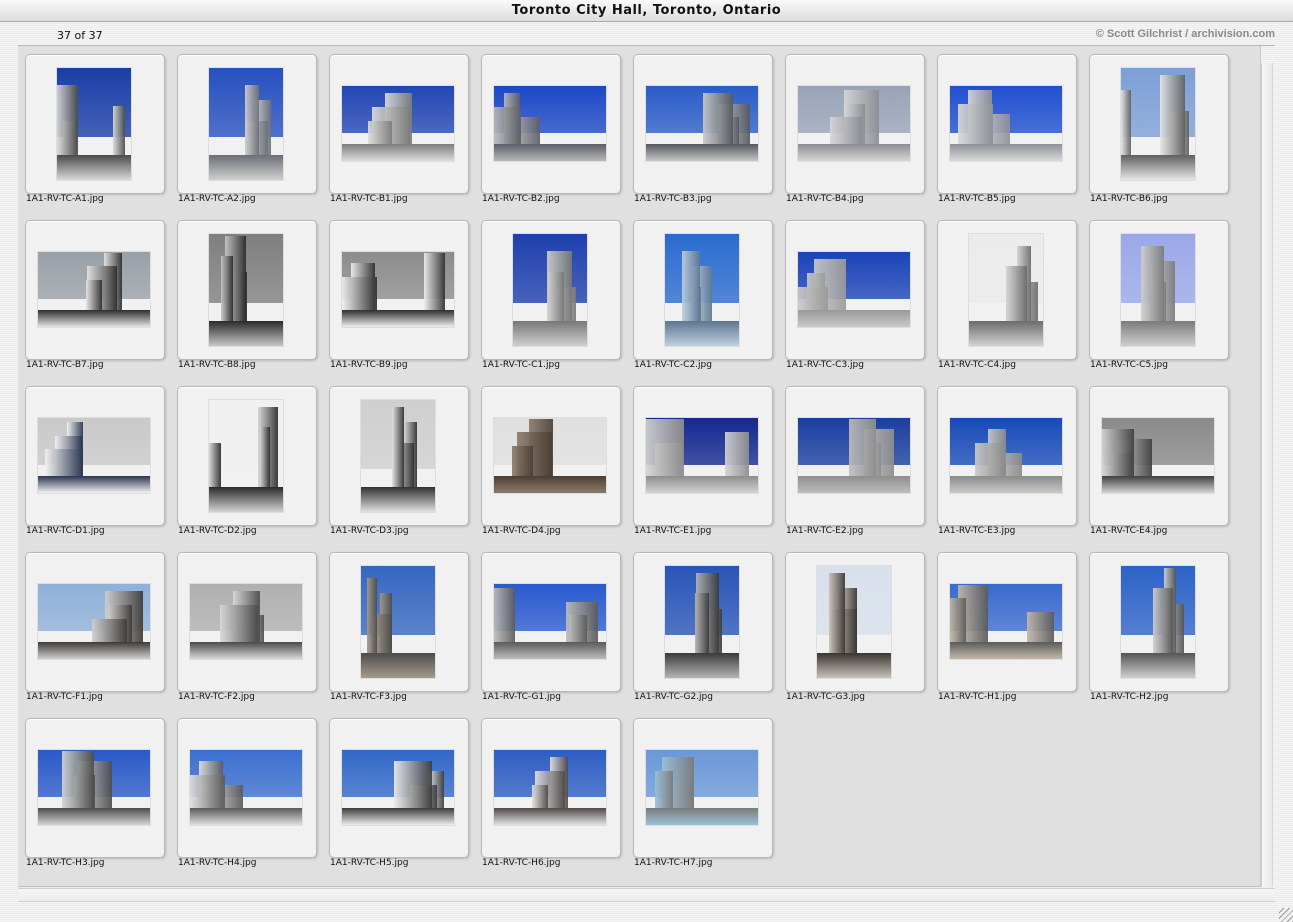 This screenshot has height=922, width=1293. I want to click on thumbnail-item: 1A1-RV-TC-F1.jpg, so click(94, 624).